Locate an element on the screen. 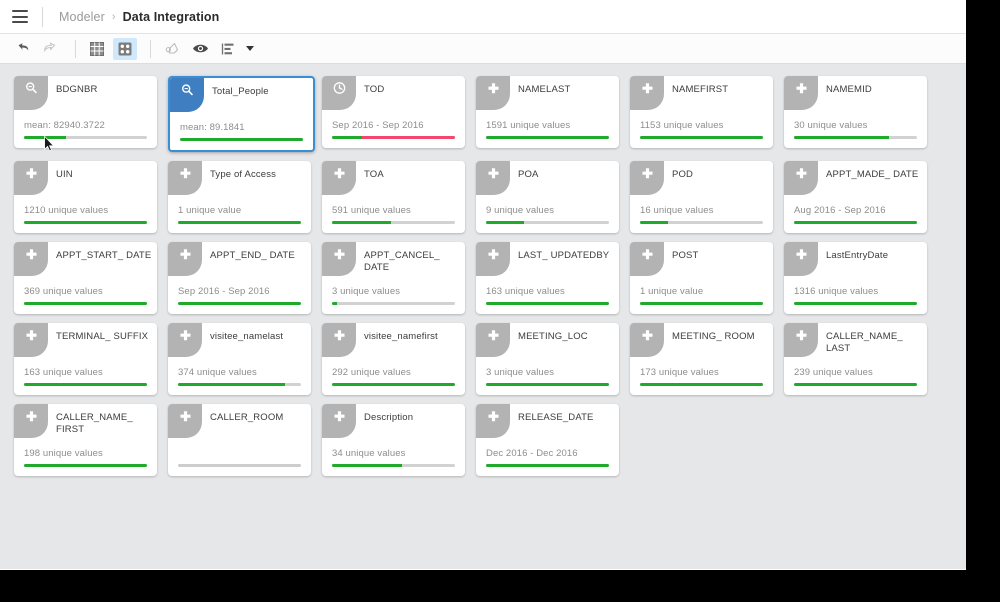 The height and width of the screenshot is (602, 1000). field-card: POST 1 unique value is located at coordinates (701, 278).